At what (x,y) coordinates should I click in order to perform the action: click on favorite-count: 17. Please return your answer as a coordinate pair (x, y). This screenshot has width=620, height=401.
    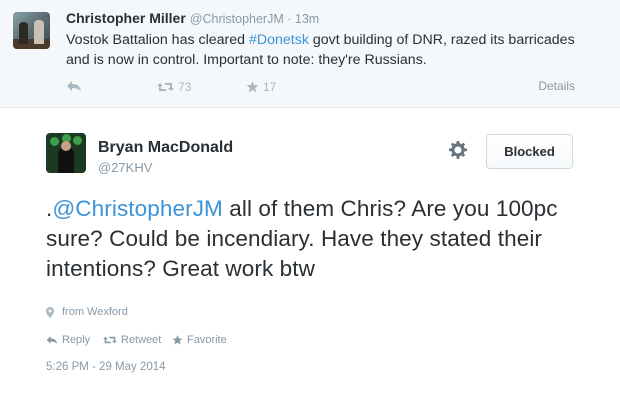
    Looking at the image, I should click on (270, 87).